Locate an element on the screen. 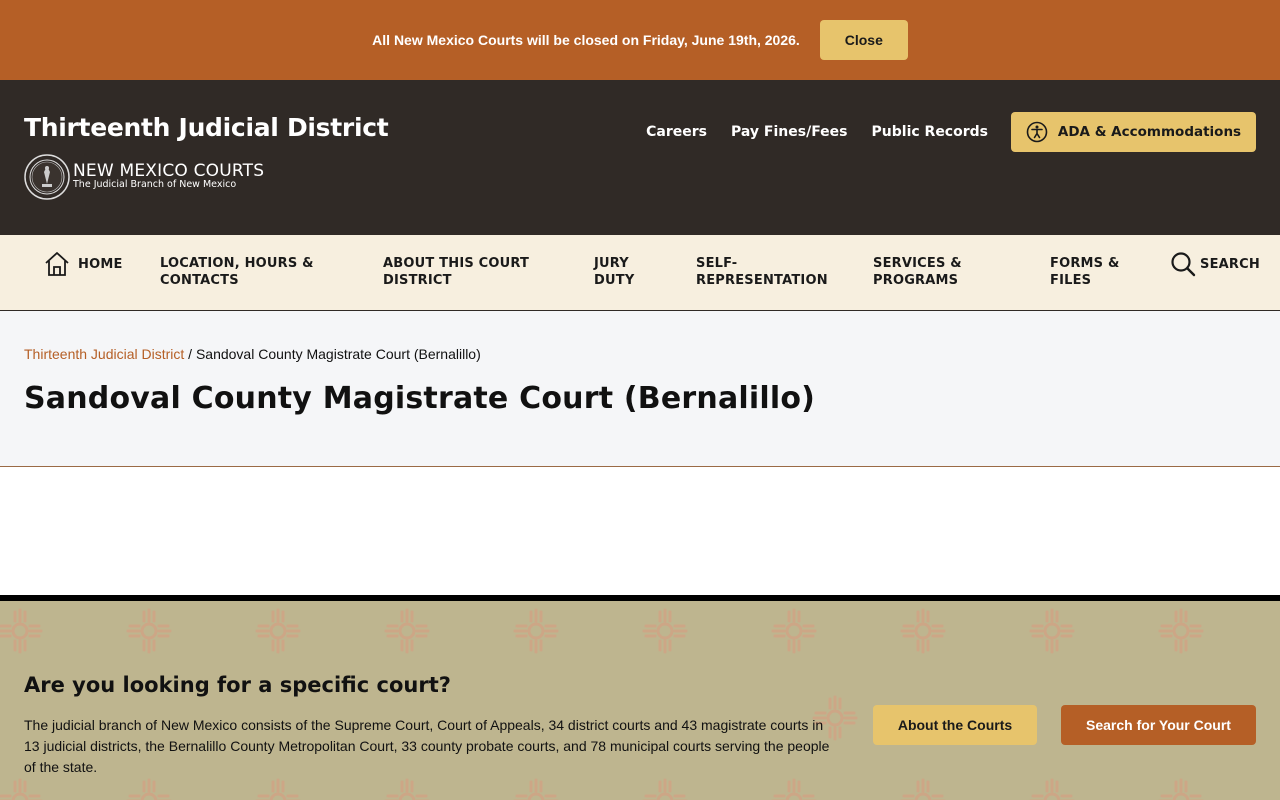 This screenshot has height=800, width=1280. logo-main-text: NEW MEXICO COURTS is located at coordinates (169, 171).